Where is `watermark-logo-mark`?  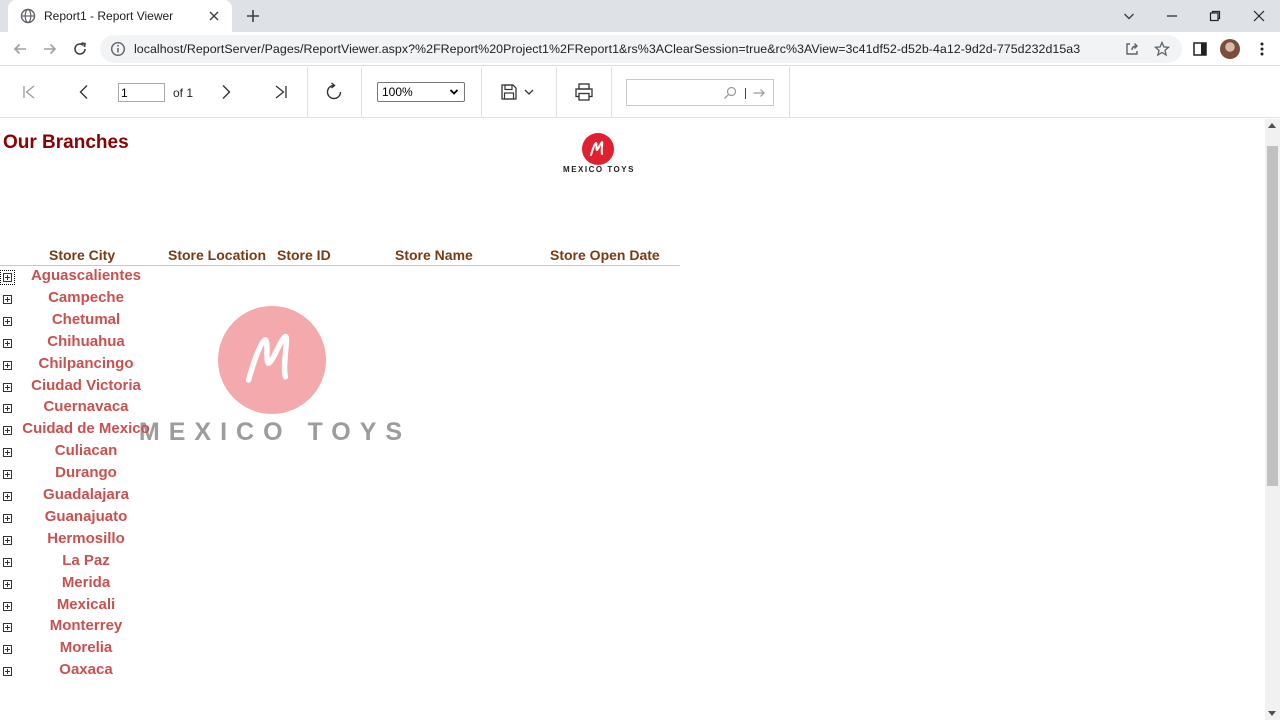
watermark-logo-mark is located at coordinates (272, 360).